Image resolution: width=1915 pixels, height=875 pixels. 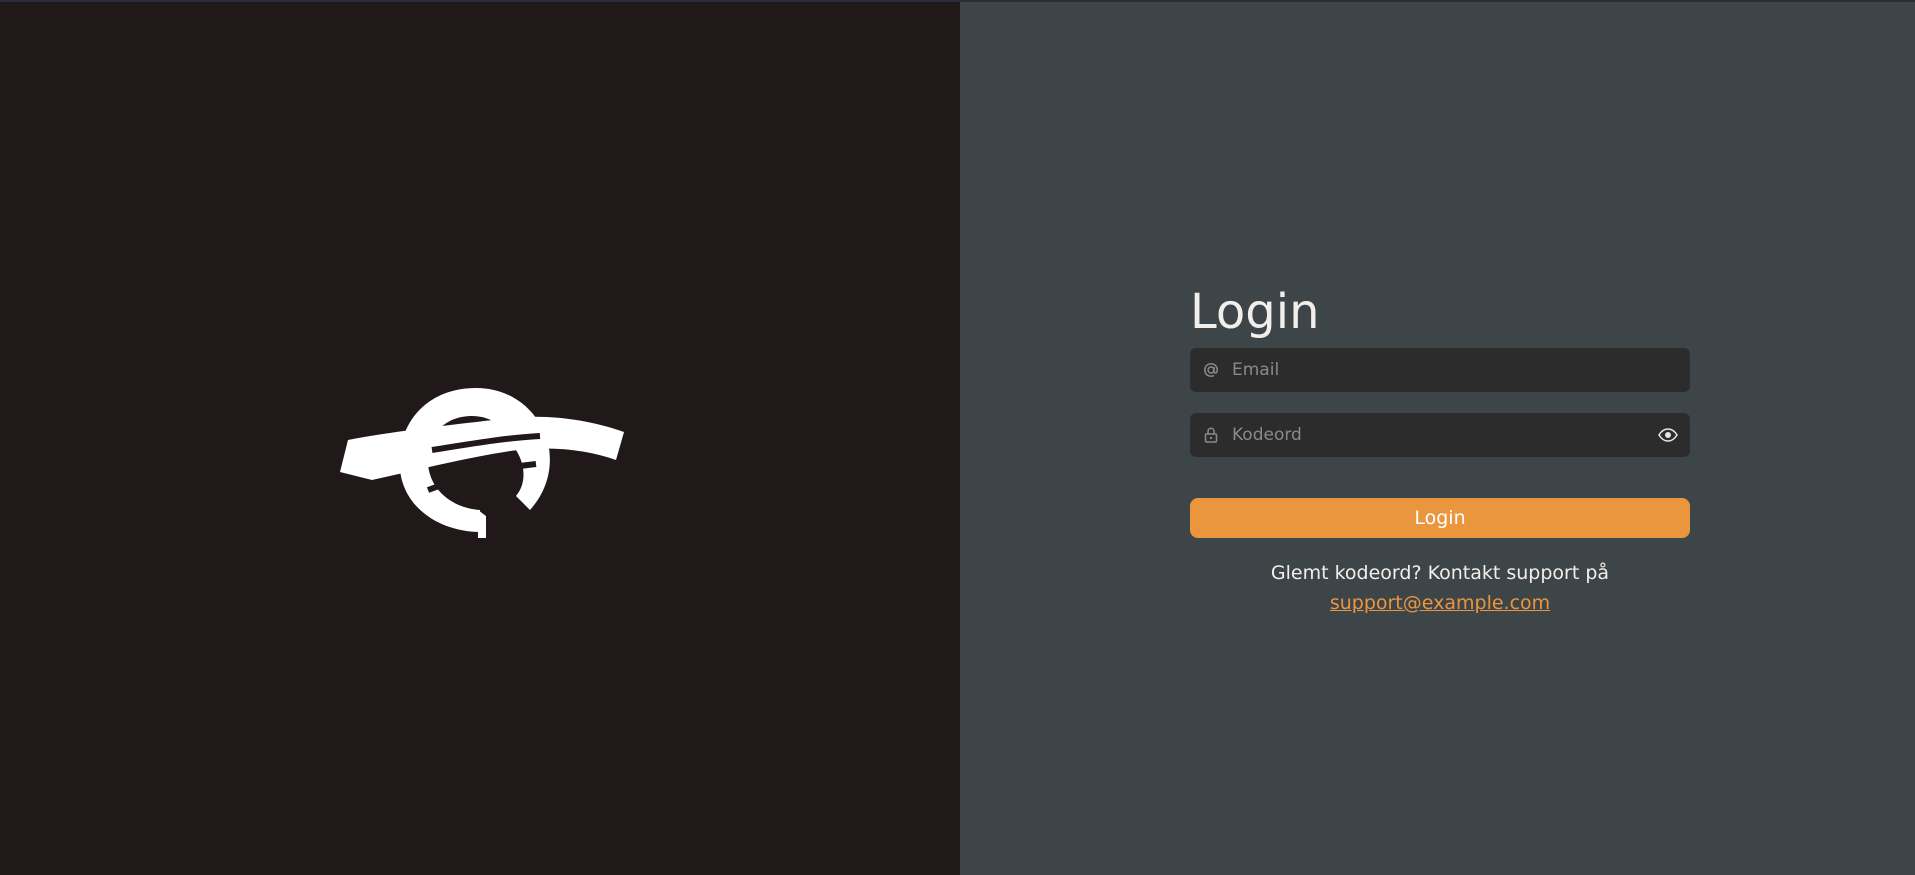 What do you see at coordinates (1440, 518) in the screenshot?
I see `login-button: Login` at bounding box center [1440, 518].